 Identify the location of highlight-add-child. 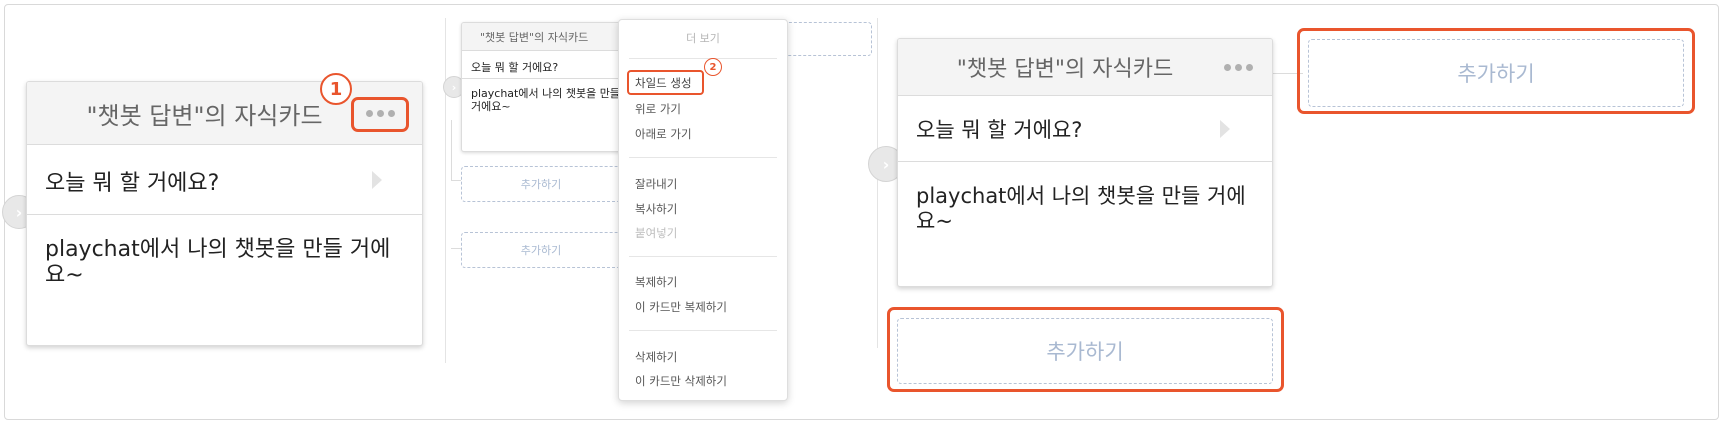
(1085, 349).